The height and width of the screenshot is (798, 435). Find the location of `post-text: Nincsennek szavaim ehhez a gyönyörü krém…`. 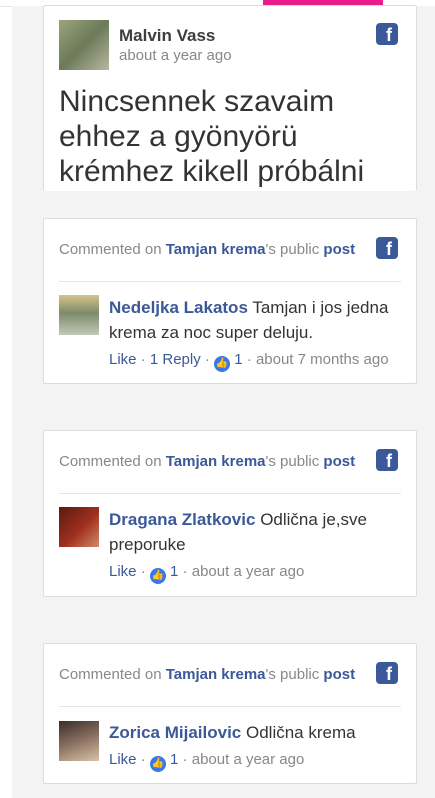

post-text: Nincsennek szavaim ehhez a gyönyörü krém… is located at coordinates (212, 136).